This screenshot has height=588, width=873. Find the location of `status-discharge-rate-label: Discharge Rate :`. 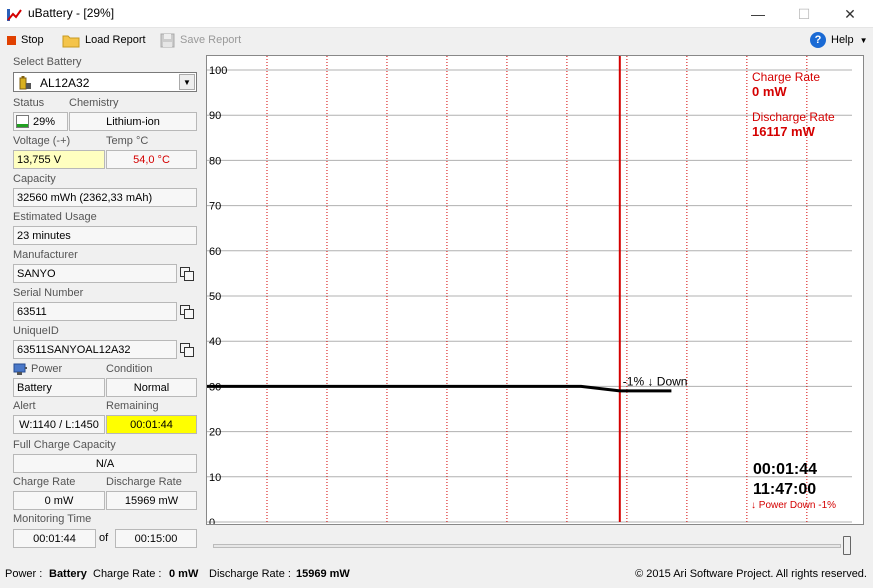

status-discharge-rate-label: Discharge Rate : is located at coordinates (250, 574).